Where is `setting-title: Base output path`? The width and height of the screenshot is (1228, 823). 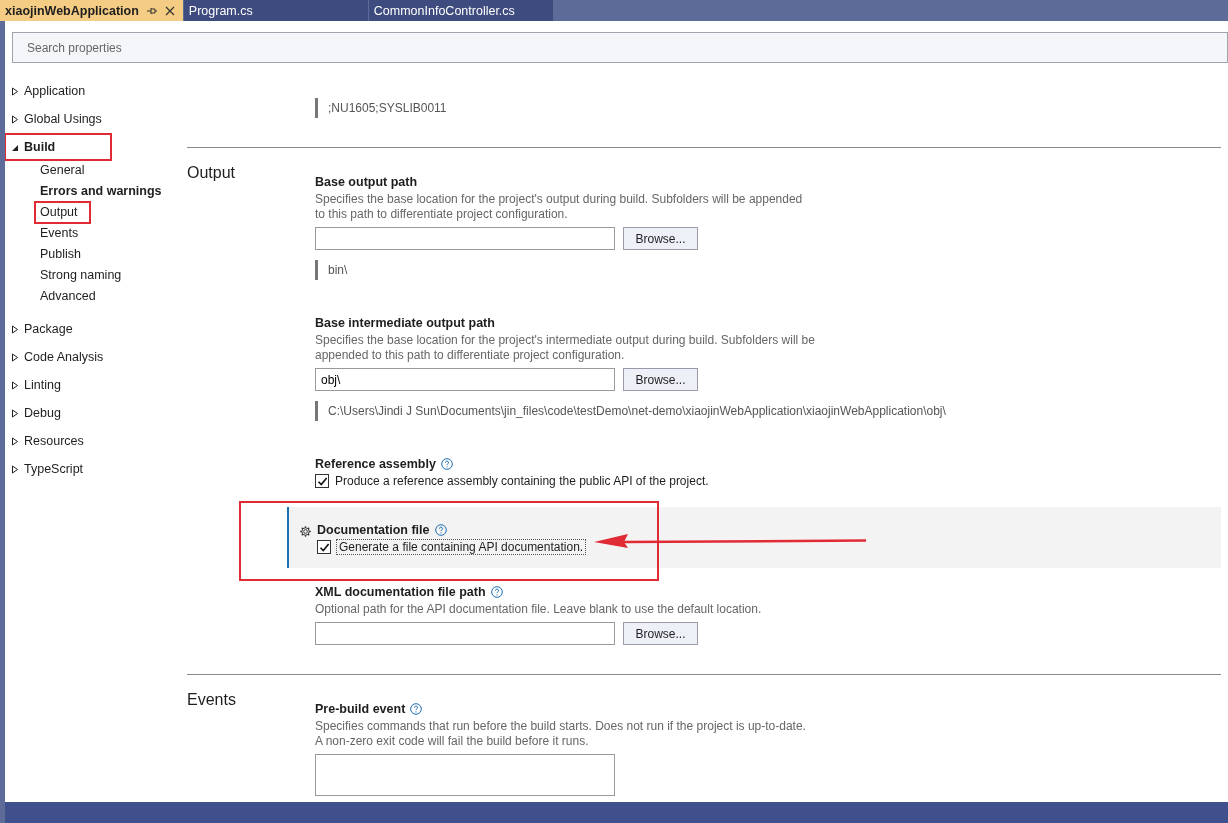 setting-title: Base output path is located at coordinates (366, 182).